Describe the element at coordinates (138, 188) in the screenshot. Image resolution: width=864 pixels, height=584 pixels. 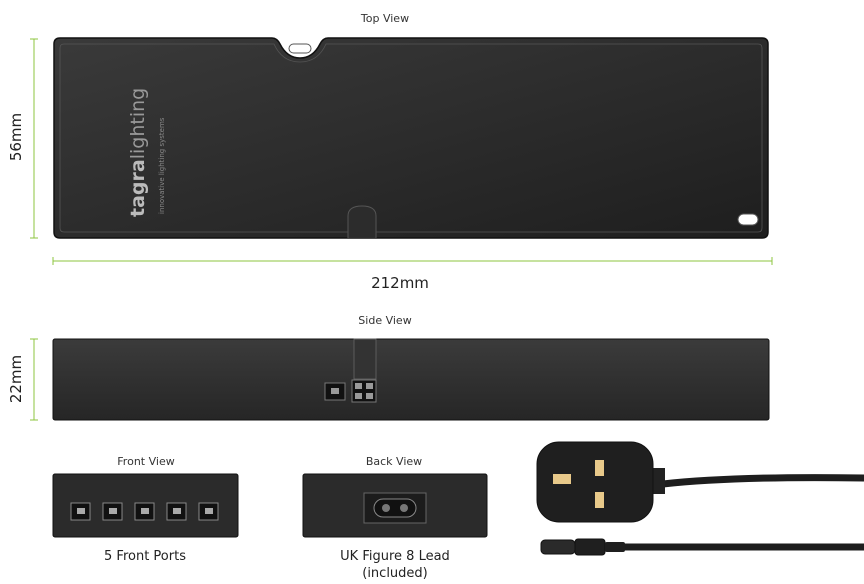
I see `brand-name-bold: tagra` at that location.